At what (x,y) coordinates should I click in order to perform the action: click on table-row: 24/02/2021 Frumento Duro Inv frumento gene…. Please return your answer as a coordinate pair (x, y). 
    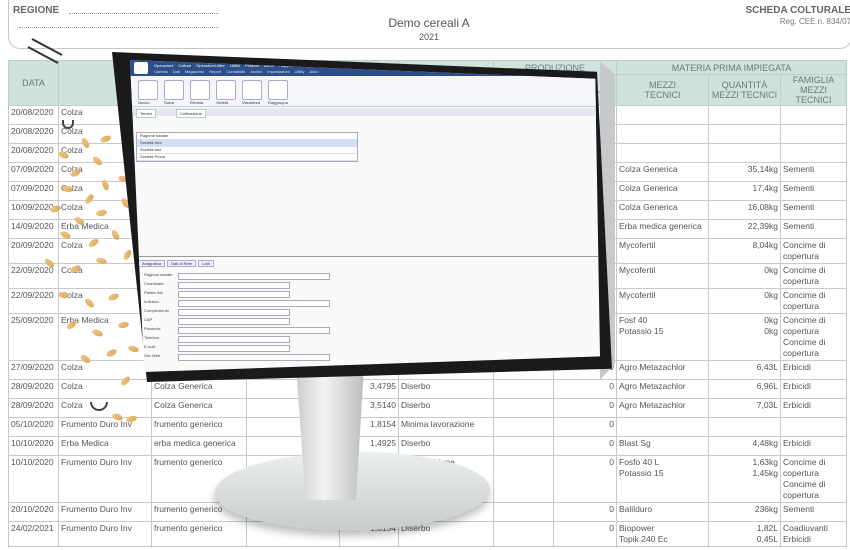
    Looking at the image, I should click on (428, 534).